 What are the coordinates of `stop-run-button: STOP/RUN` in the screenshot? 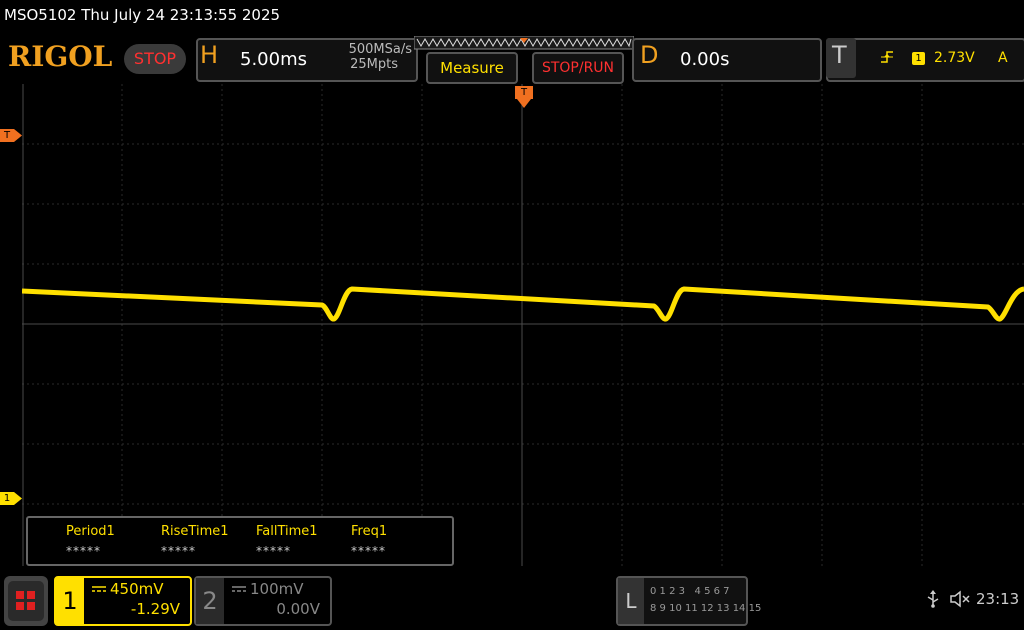 It's located at (578, 68).